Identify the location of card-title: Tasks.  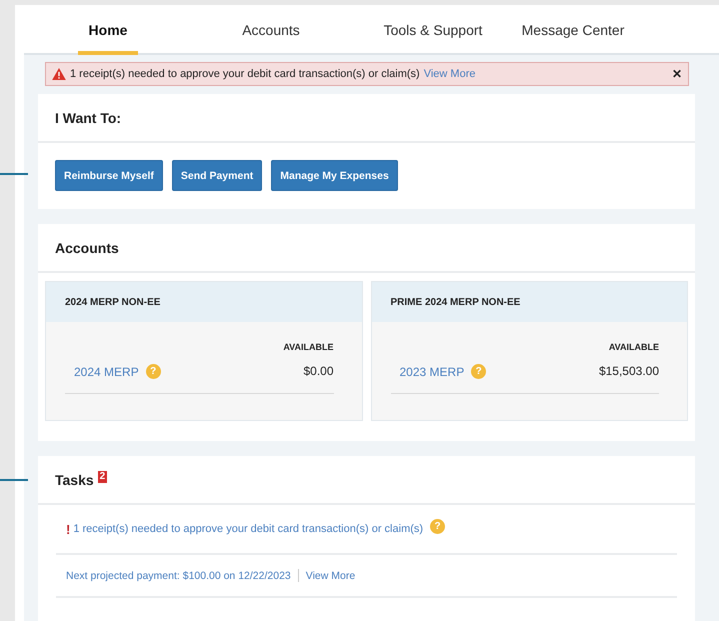
(74, 480).